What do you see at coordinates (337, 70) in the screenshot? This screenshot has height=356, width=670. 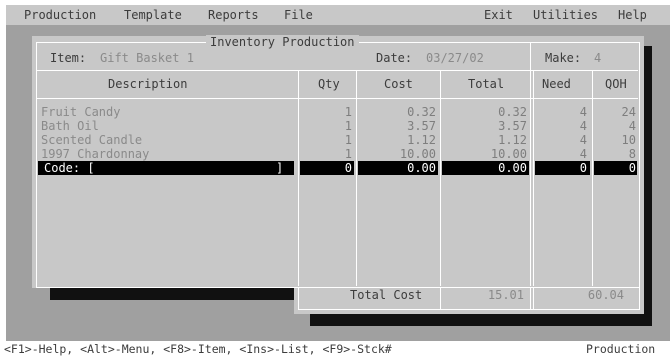 I see `header-separator` at bounding box center [337, 70].